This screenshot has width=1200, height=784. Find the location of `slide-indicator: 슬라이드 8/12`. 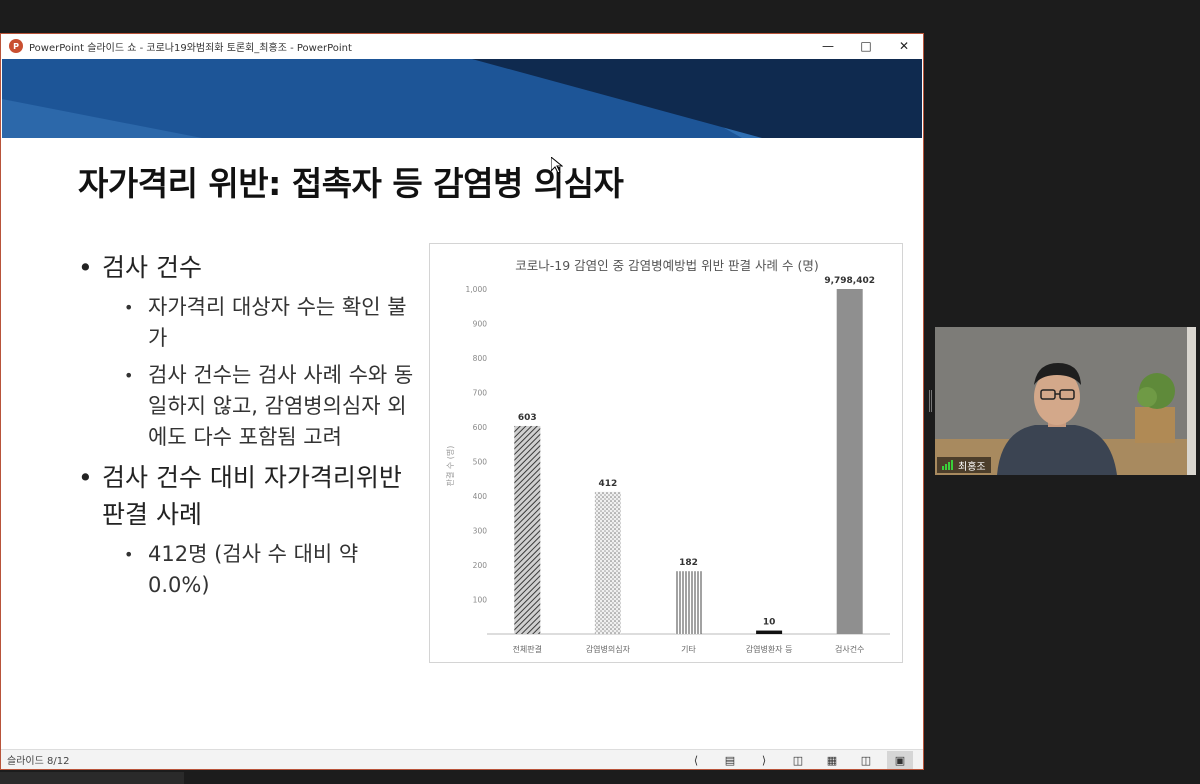

slide-indicator: 슬라이드 8/12 is located at coordinates (38, 761).